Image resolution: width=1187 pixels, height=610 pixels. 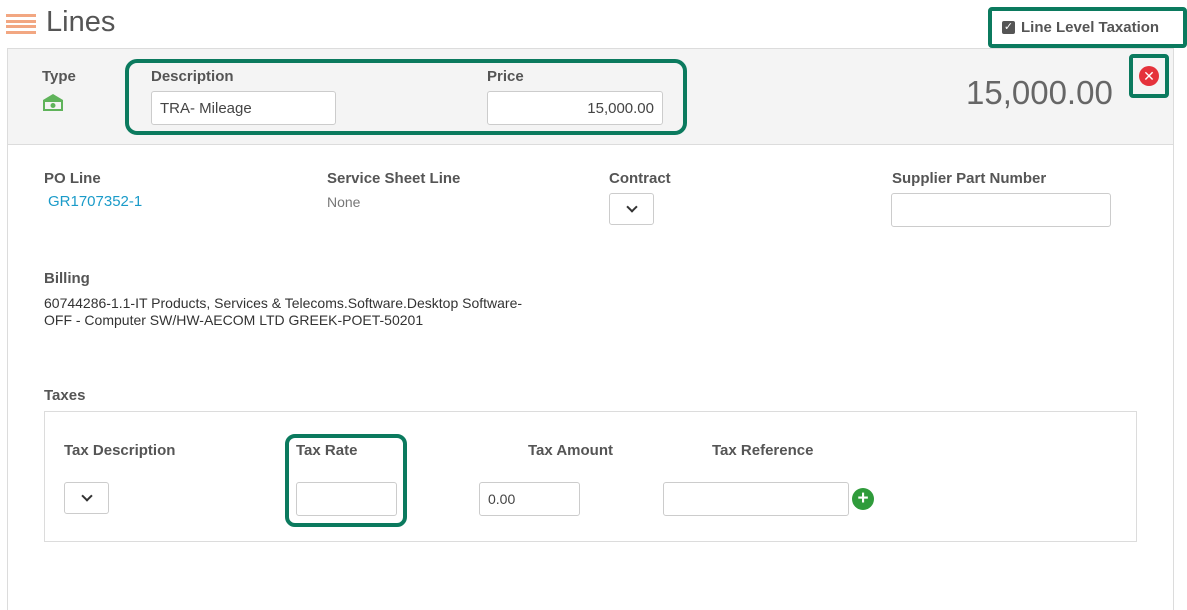 What do you see at coordinates (505, 76) in the screenshot?
I see `price-label: Price` at bounding box center [505, 76].